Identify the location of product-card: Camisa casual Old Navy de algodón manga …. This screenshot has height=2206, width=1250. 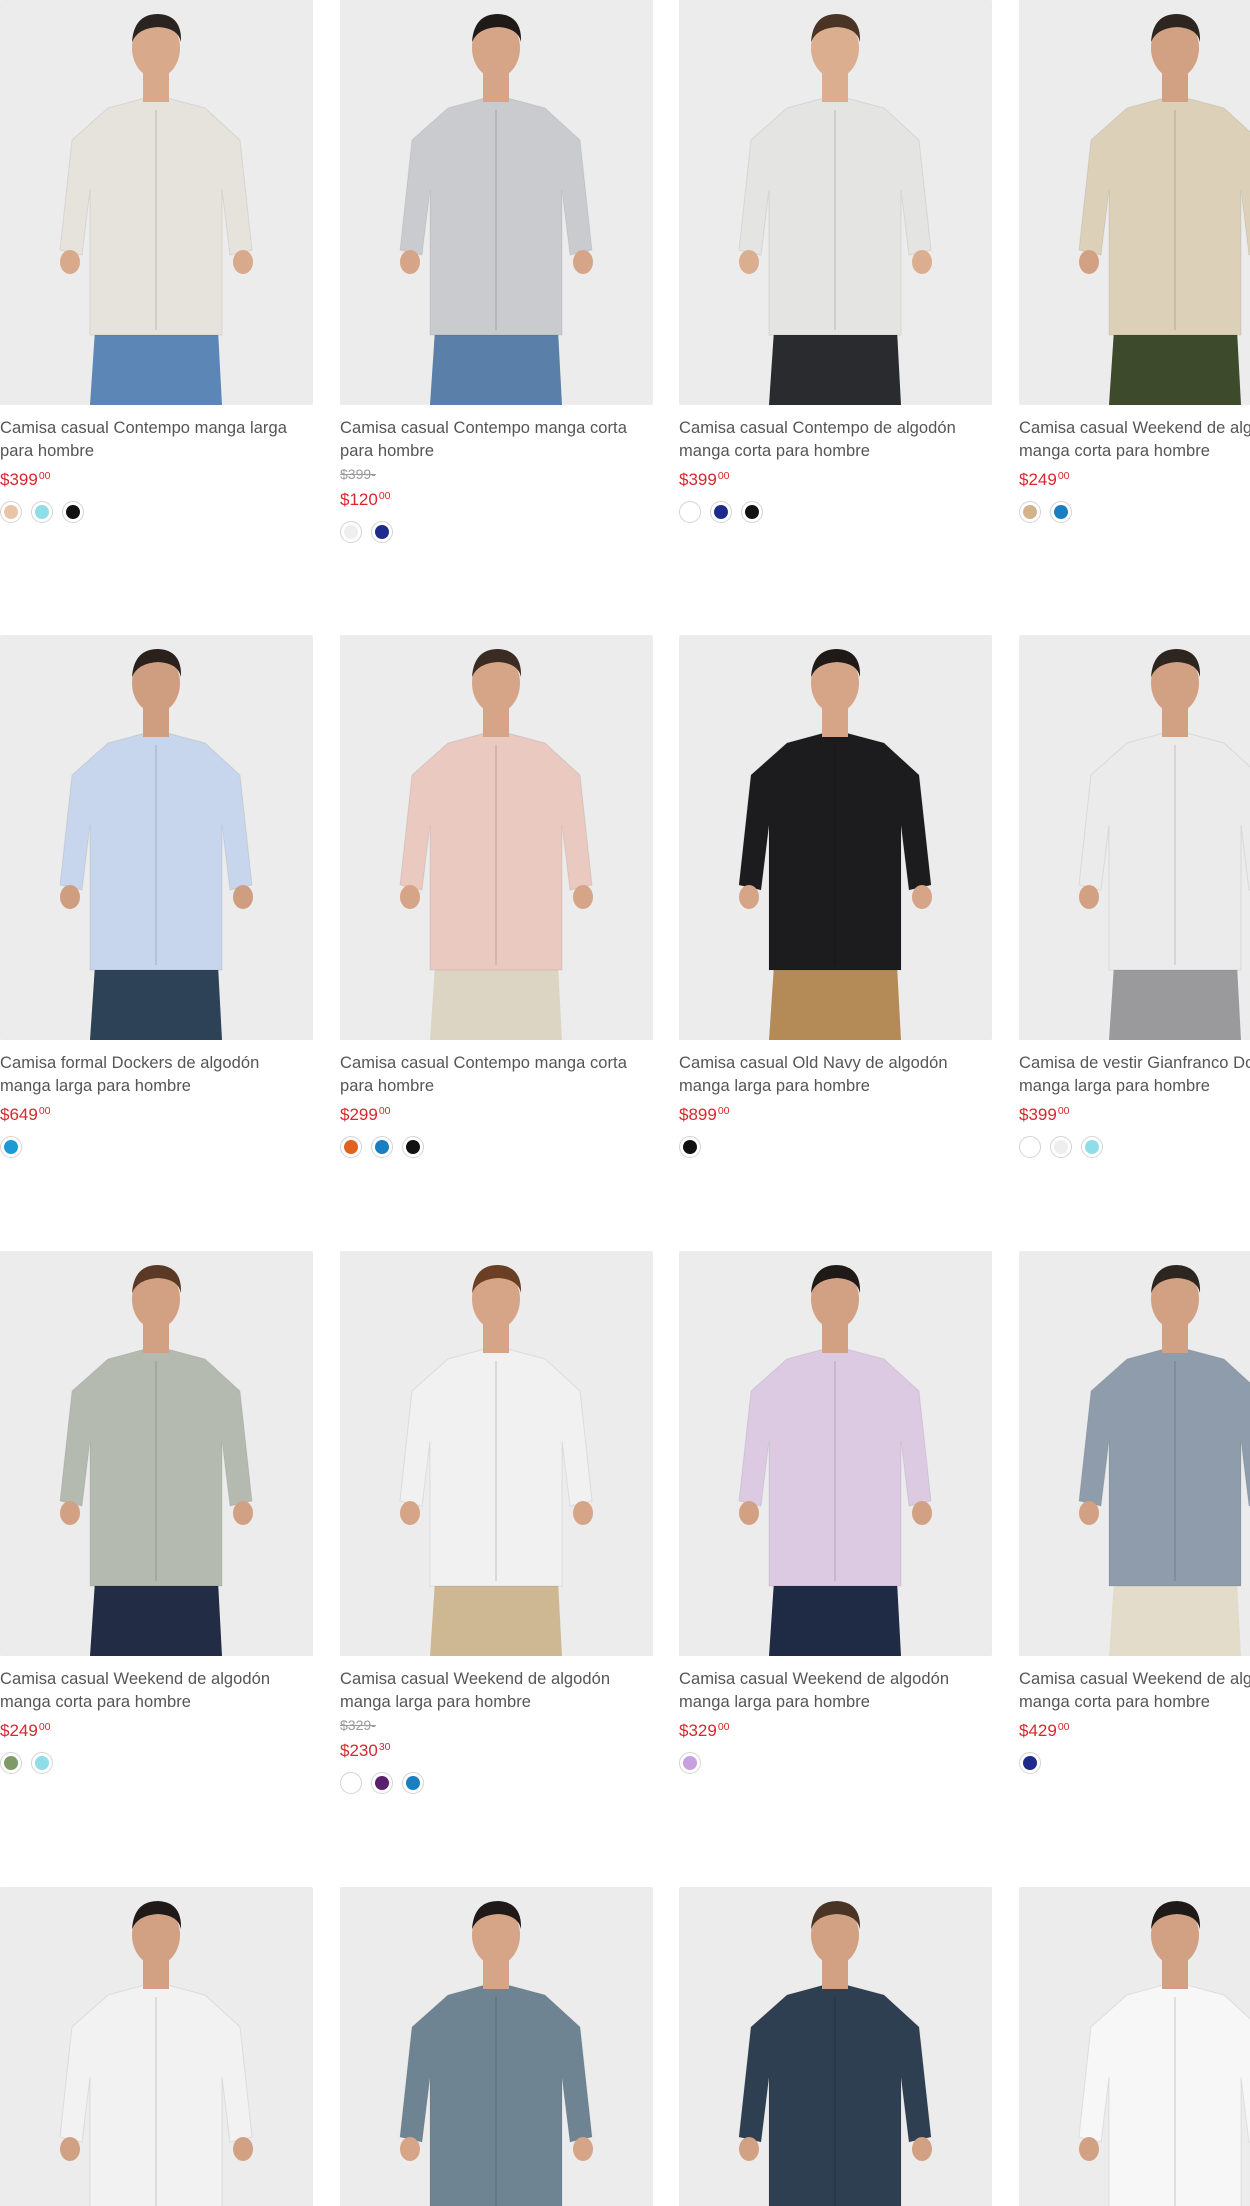
(835, 898).